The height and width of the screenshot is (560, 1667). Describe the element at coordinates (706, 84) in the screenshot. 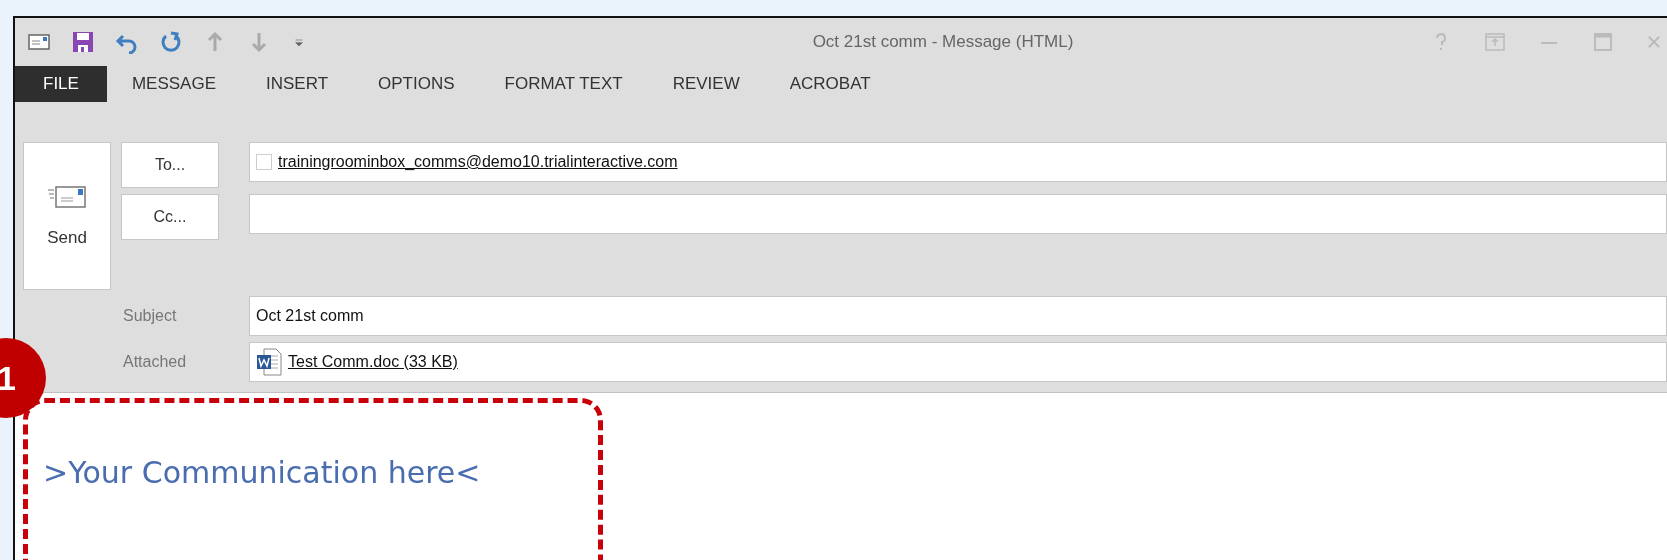

I see `ribbon-tab: REVIEW` at that location.